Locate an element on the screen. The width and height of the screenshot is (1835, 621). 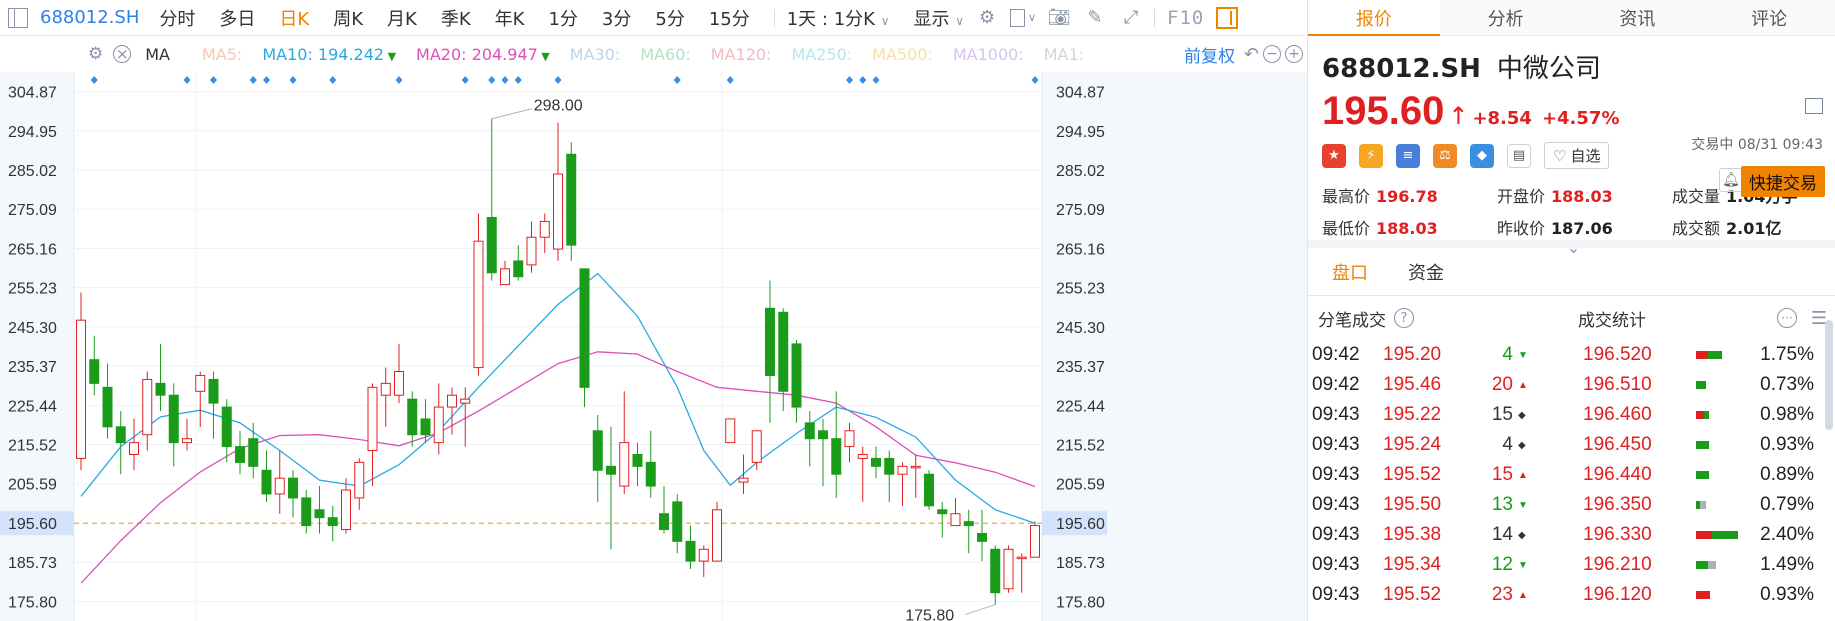
trade-volume: 23 is located at coordinates (1502, 594).